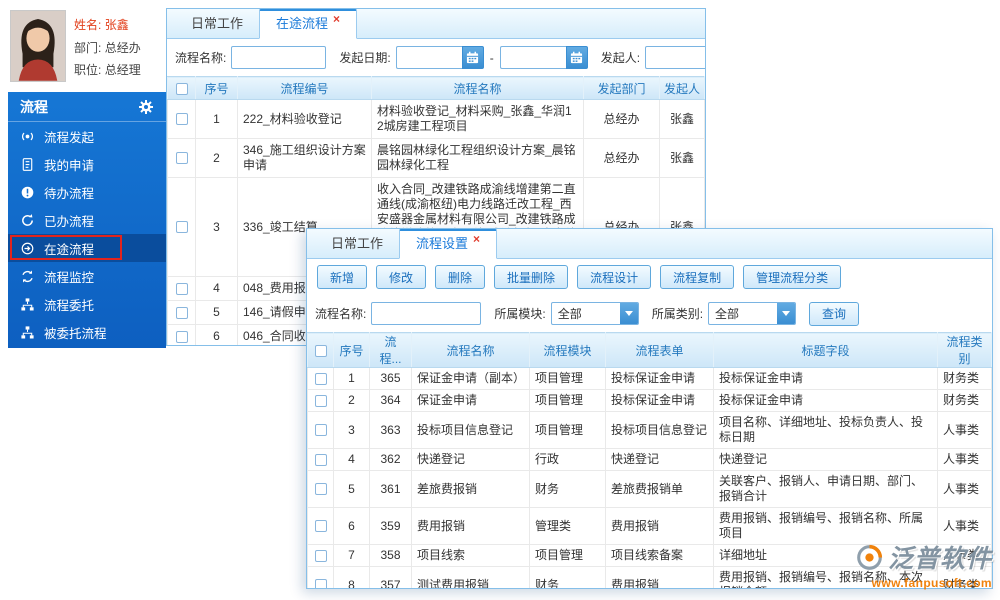 This screenshot has height=600, width=1000. Describe the element at coordinates (341, 314) in the screenshot. I see `process-name-label: 流程名称:` at that location.